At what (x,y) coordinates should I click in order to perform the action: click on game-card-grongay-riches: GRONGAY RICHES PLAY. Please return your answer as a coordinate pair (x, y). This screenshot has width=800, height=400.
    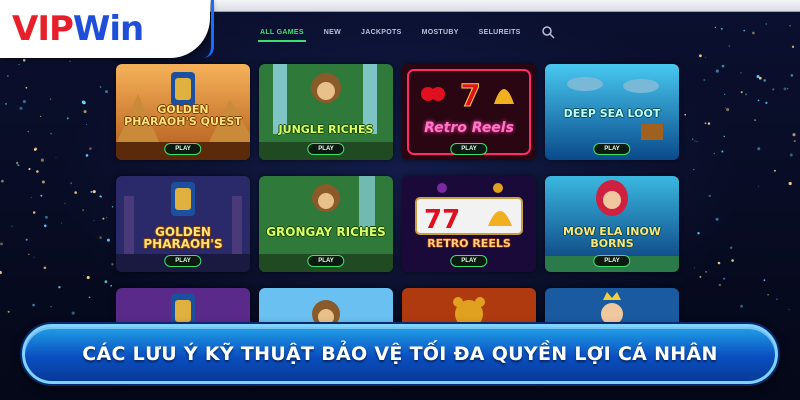
    Looking at the image, I should click on (326, 224).